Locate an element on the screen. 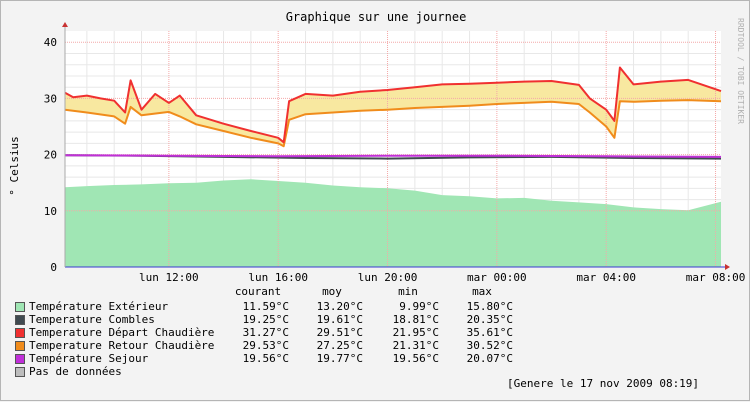  value-courant: 19.25°C is located at coordinates (265, 319).